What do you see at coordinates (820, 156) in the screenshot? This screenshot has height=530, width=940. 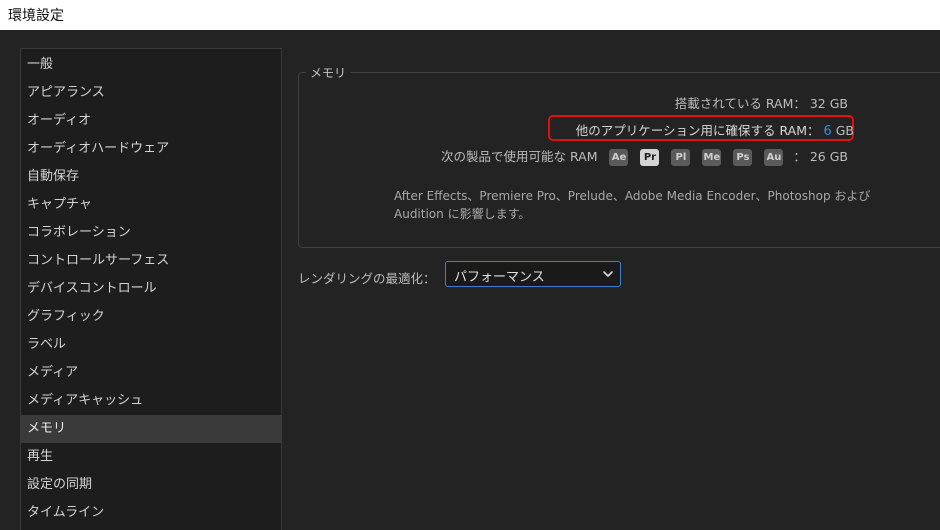 I see `available-ram-value: ： 26 GB` at bounding box center [820, 156].